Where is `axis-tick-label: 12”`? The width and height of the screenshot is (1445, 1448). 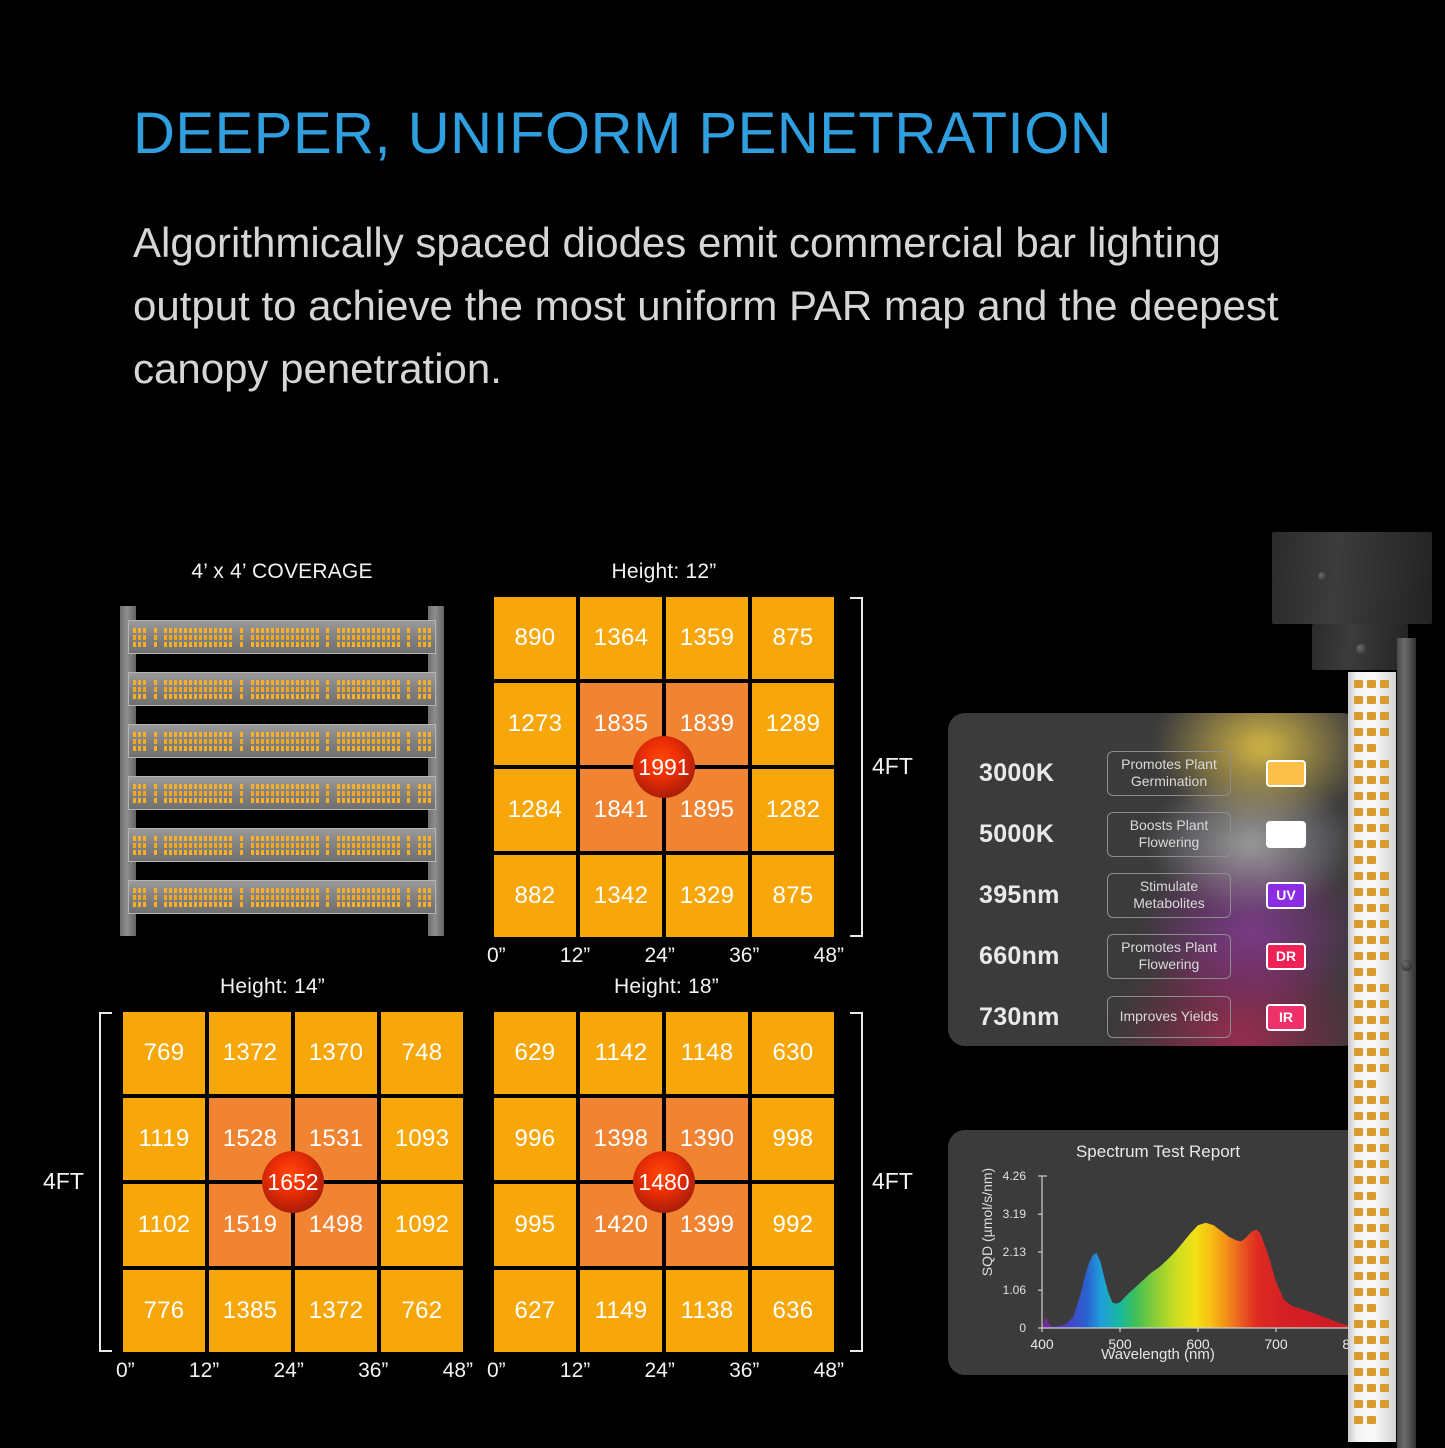 axis-tick-label: 12” is located at coordinates (575, 955).